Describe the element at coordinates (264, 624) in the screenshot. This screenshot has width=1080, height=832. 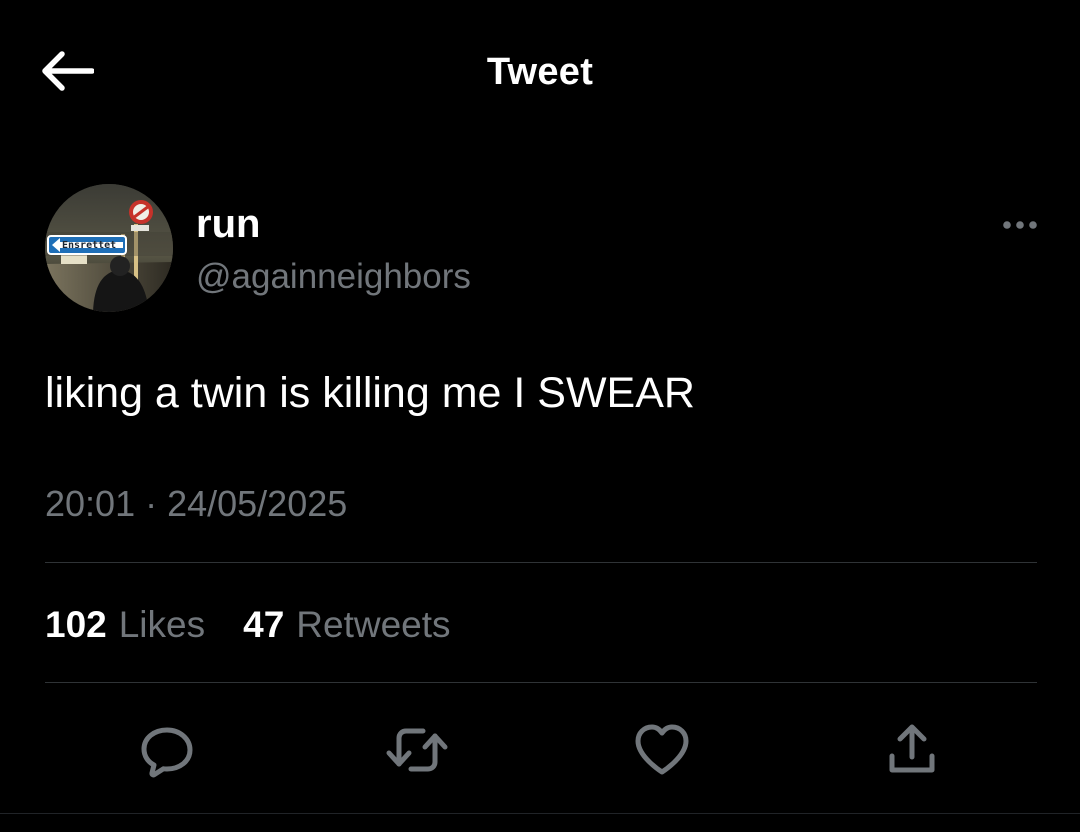
I see `retweets-count: 47` at that location.